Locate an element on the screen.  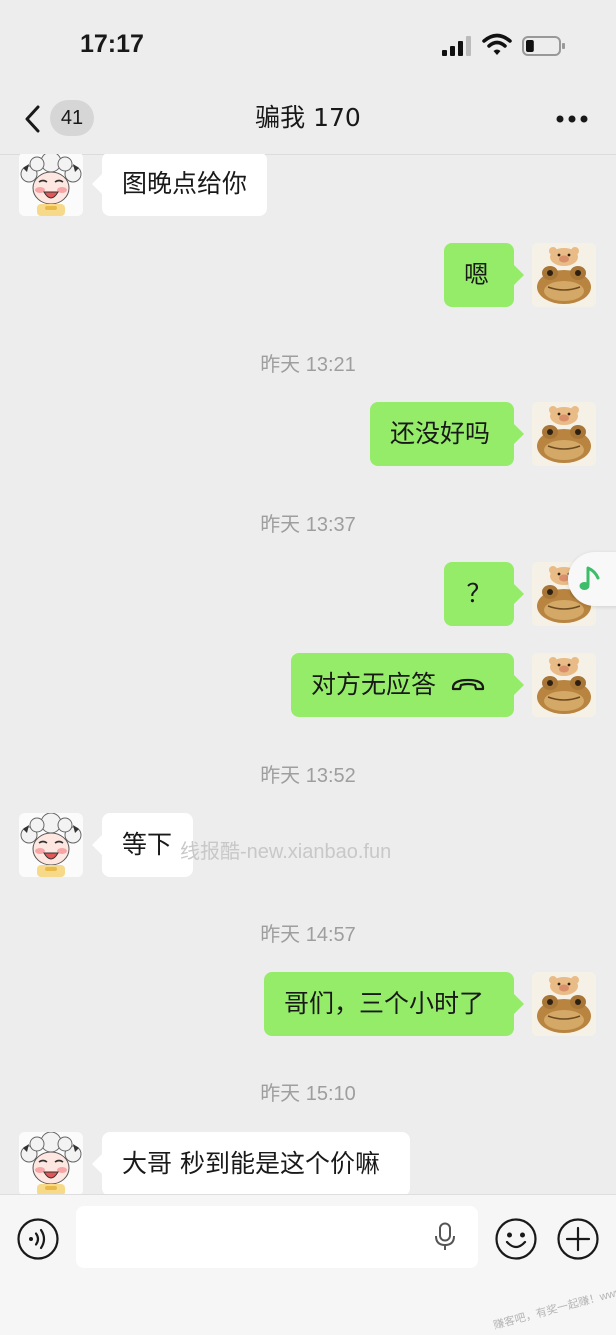
message-bubble: 图晚点给你 is located at coordinates (179, 185).